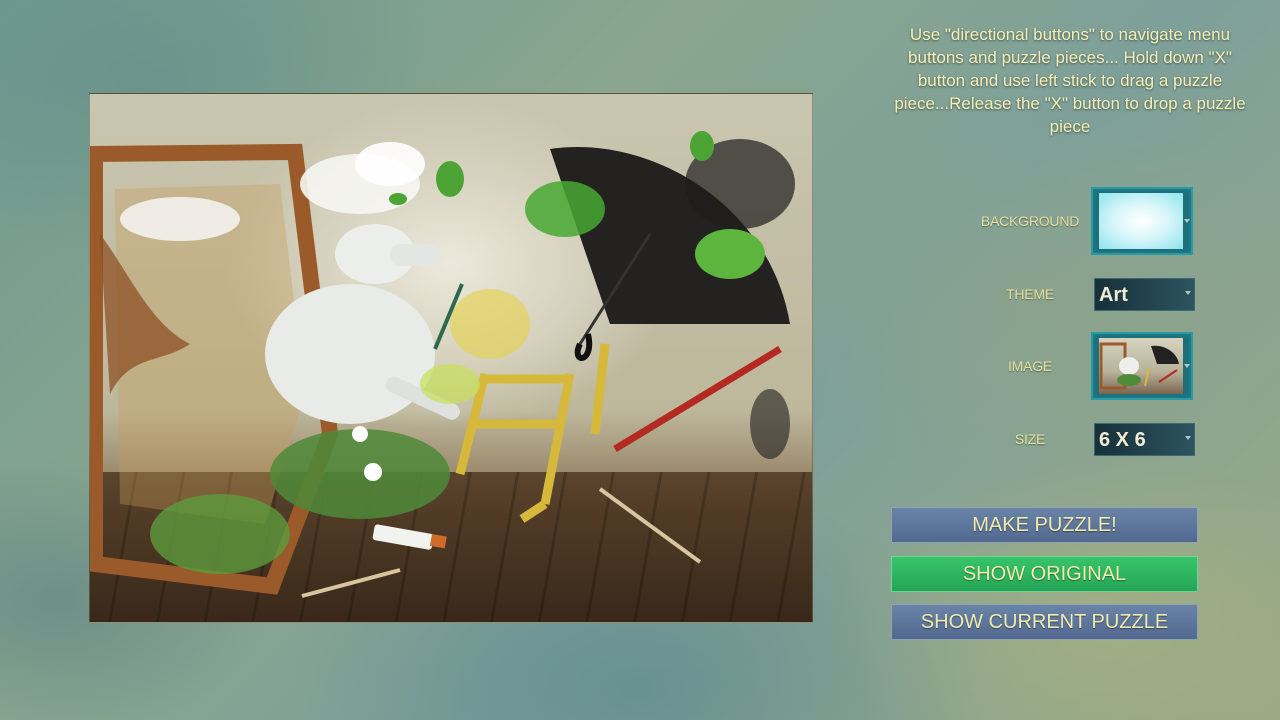 Image resolution: width=1280 pixels, height=720 pixels. Describe the element at coordinates (1030, 439) in the screenshot. I see `size-label: SIZE` at that location.